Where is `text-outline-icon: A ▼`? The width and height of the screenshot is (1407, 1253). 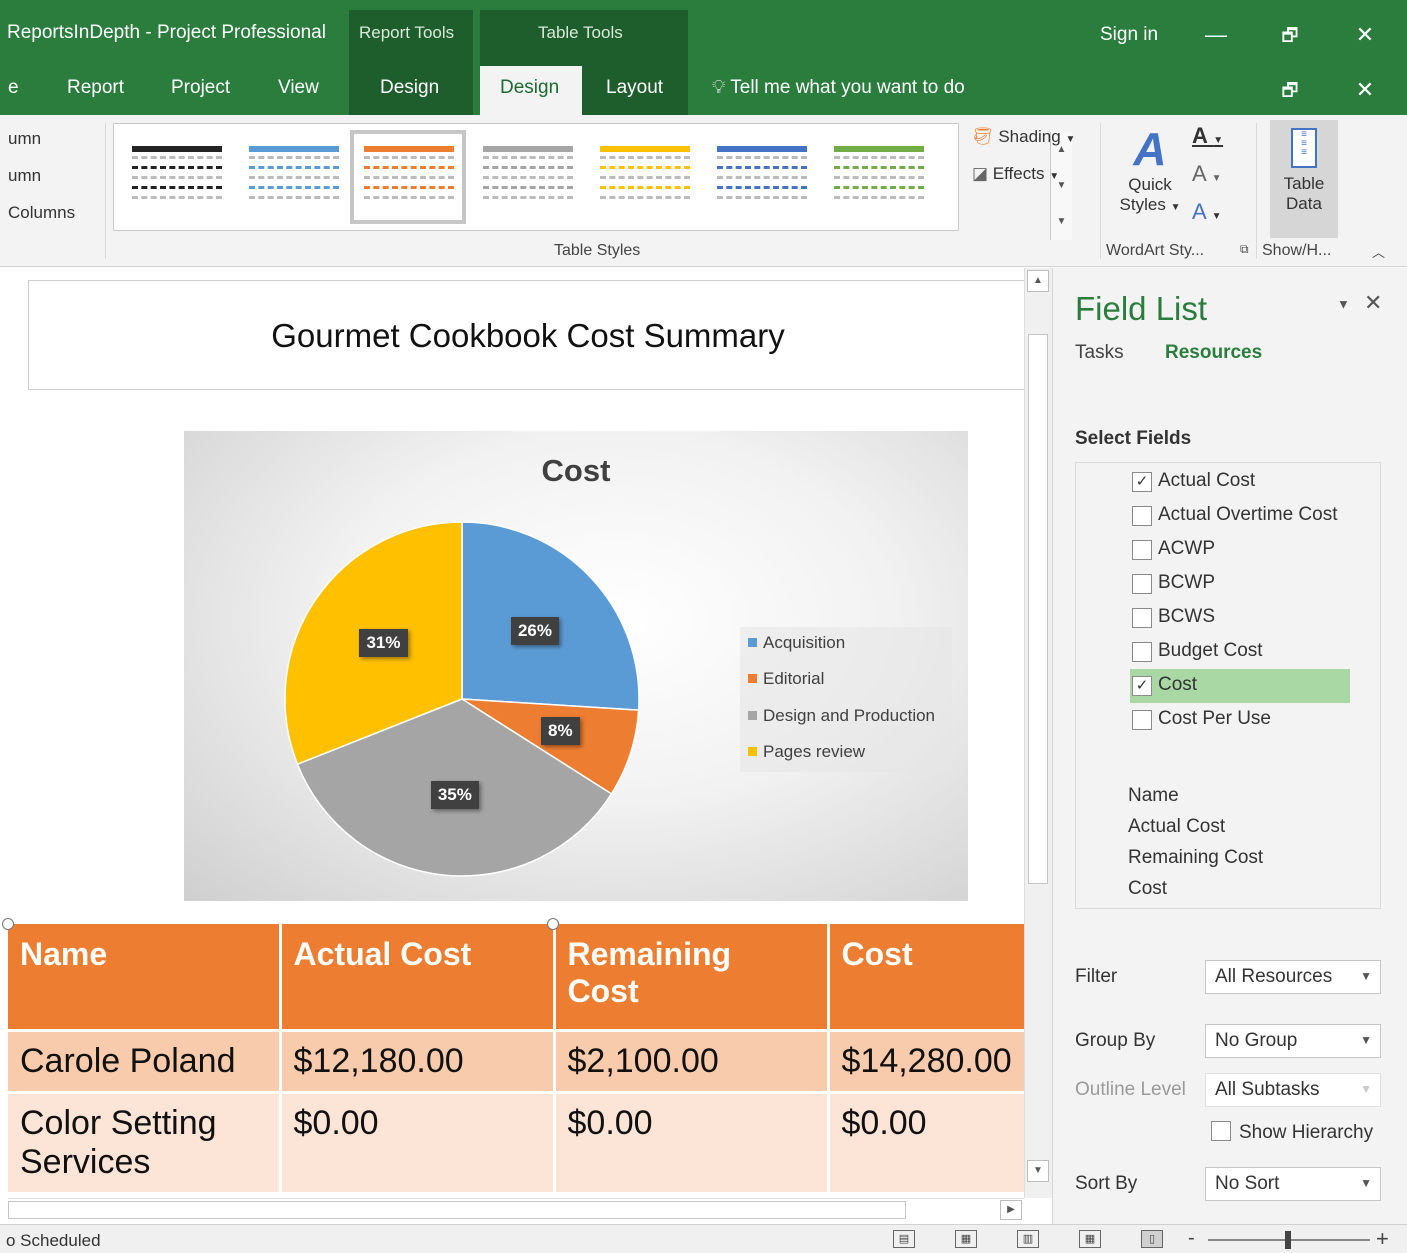
text-outline-icon: A ▼ is located at coordinates (1206, 174).